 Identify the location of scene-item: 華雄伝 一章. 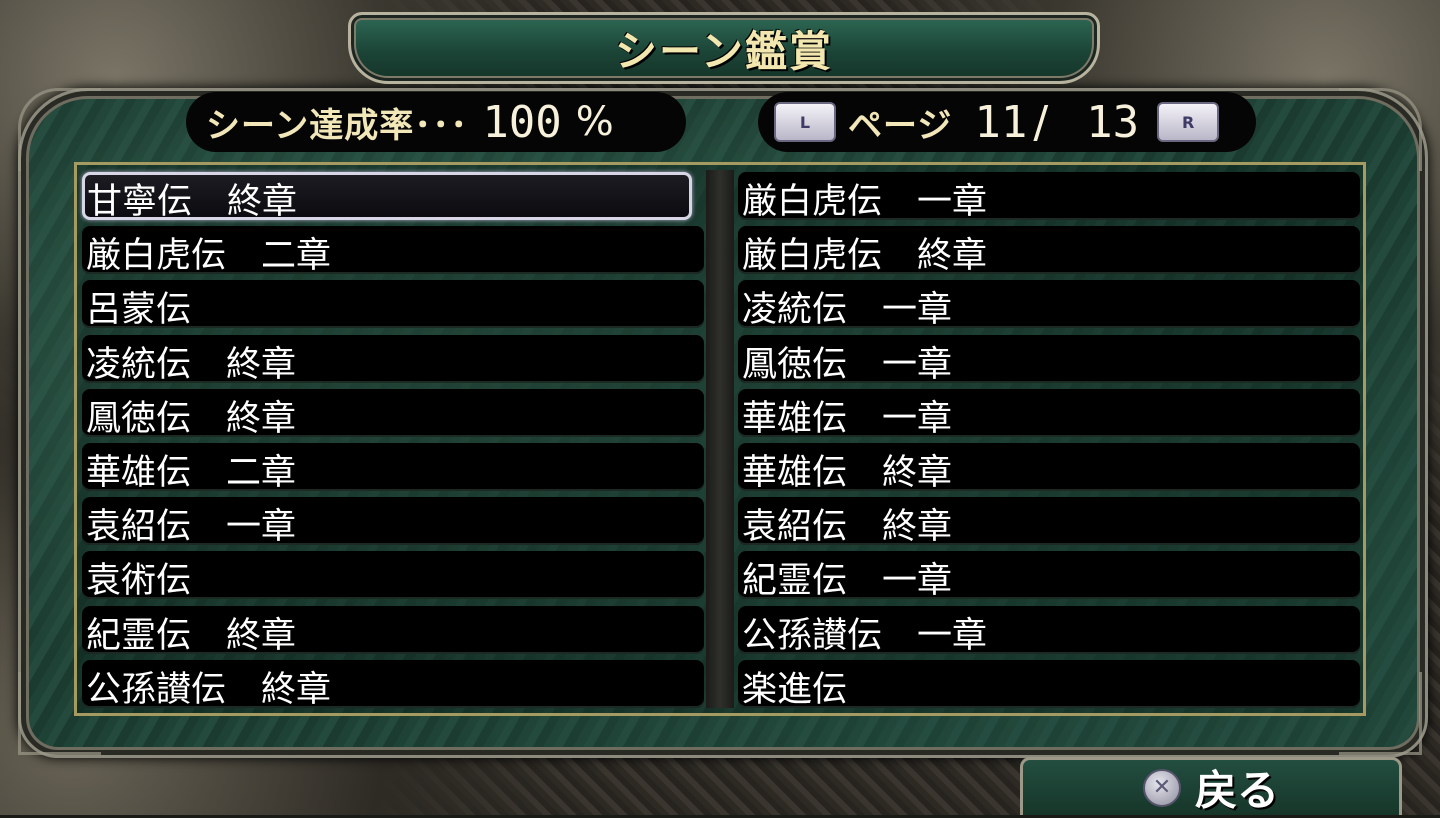
(1049, 413).